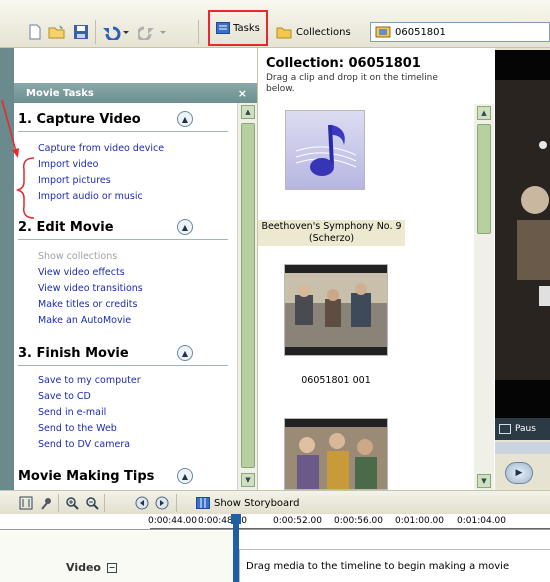 The height and width of the screenshot is (582, 550). I want to click on save-icon, so click(81, 32).